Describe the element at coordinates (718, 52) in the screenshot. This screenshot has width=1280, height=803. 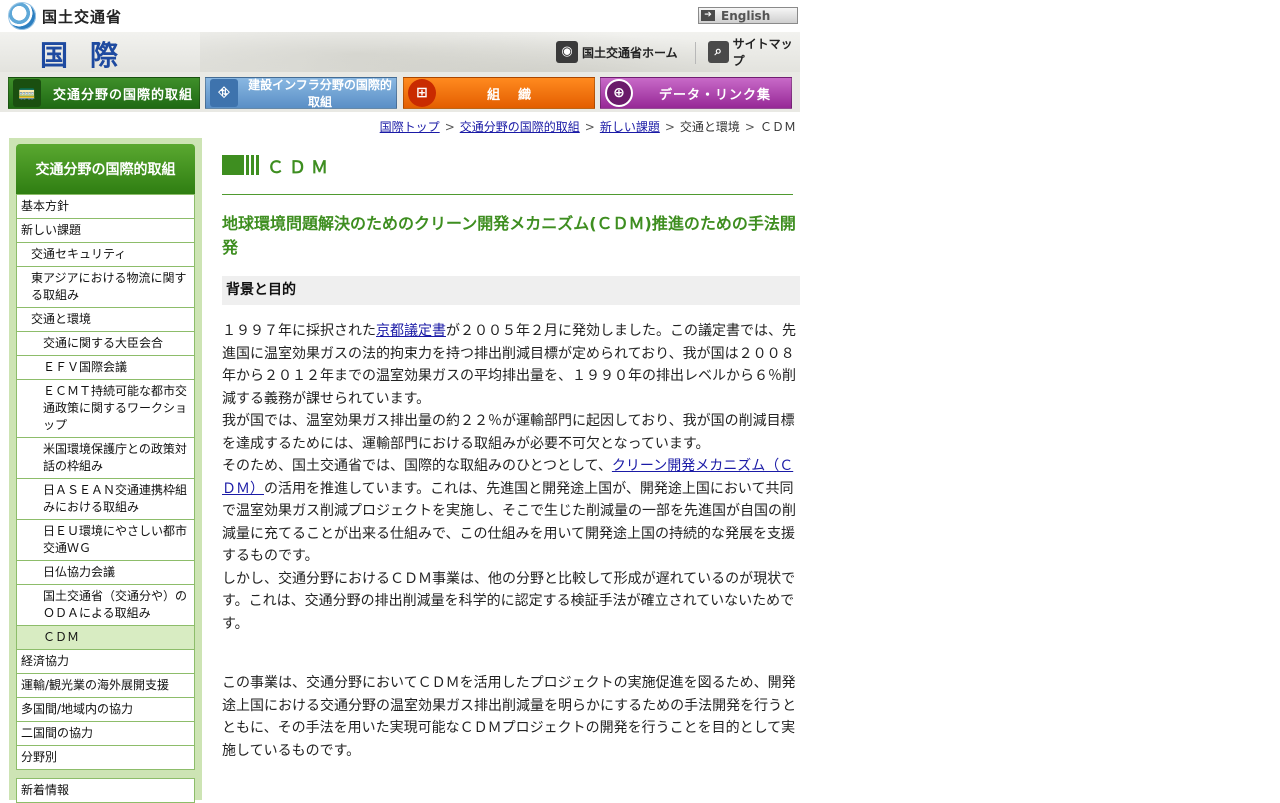
I see `magnifier-icon: ⌕` at that location.